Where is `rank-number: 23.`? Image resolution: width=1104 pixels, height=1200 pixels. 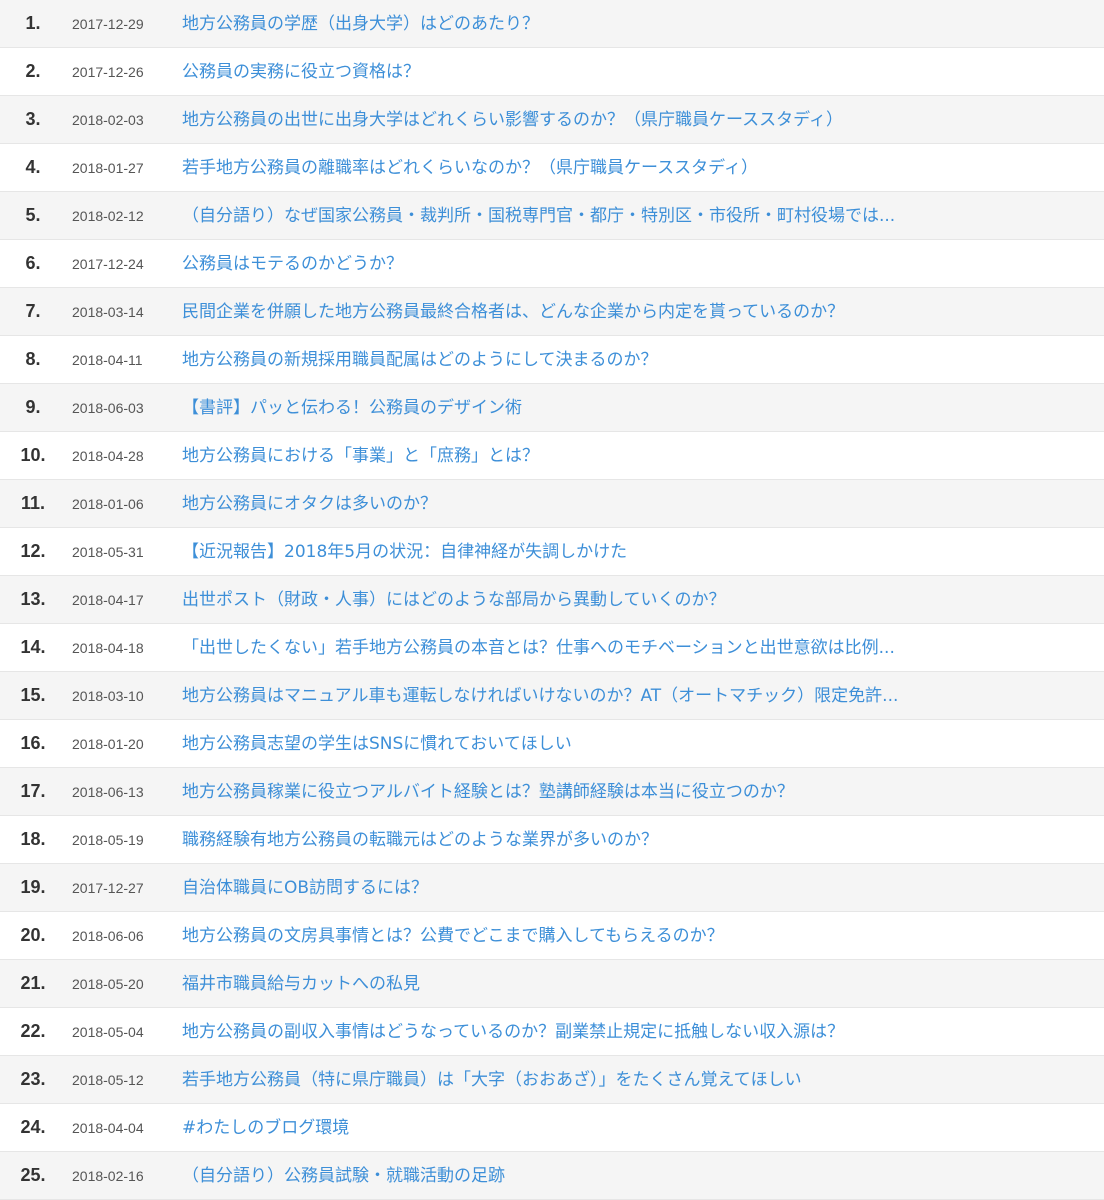
rank-number: 23. is located at coordinates (33, 1079).